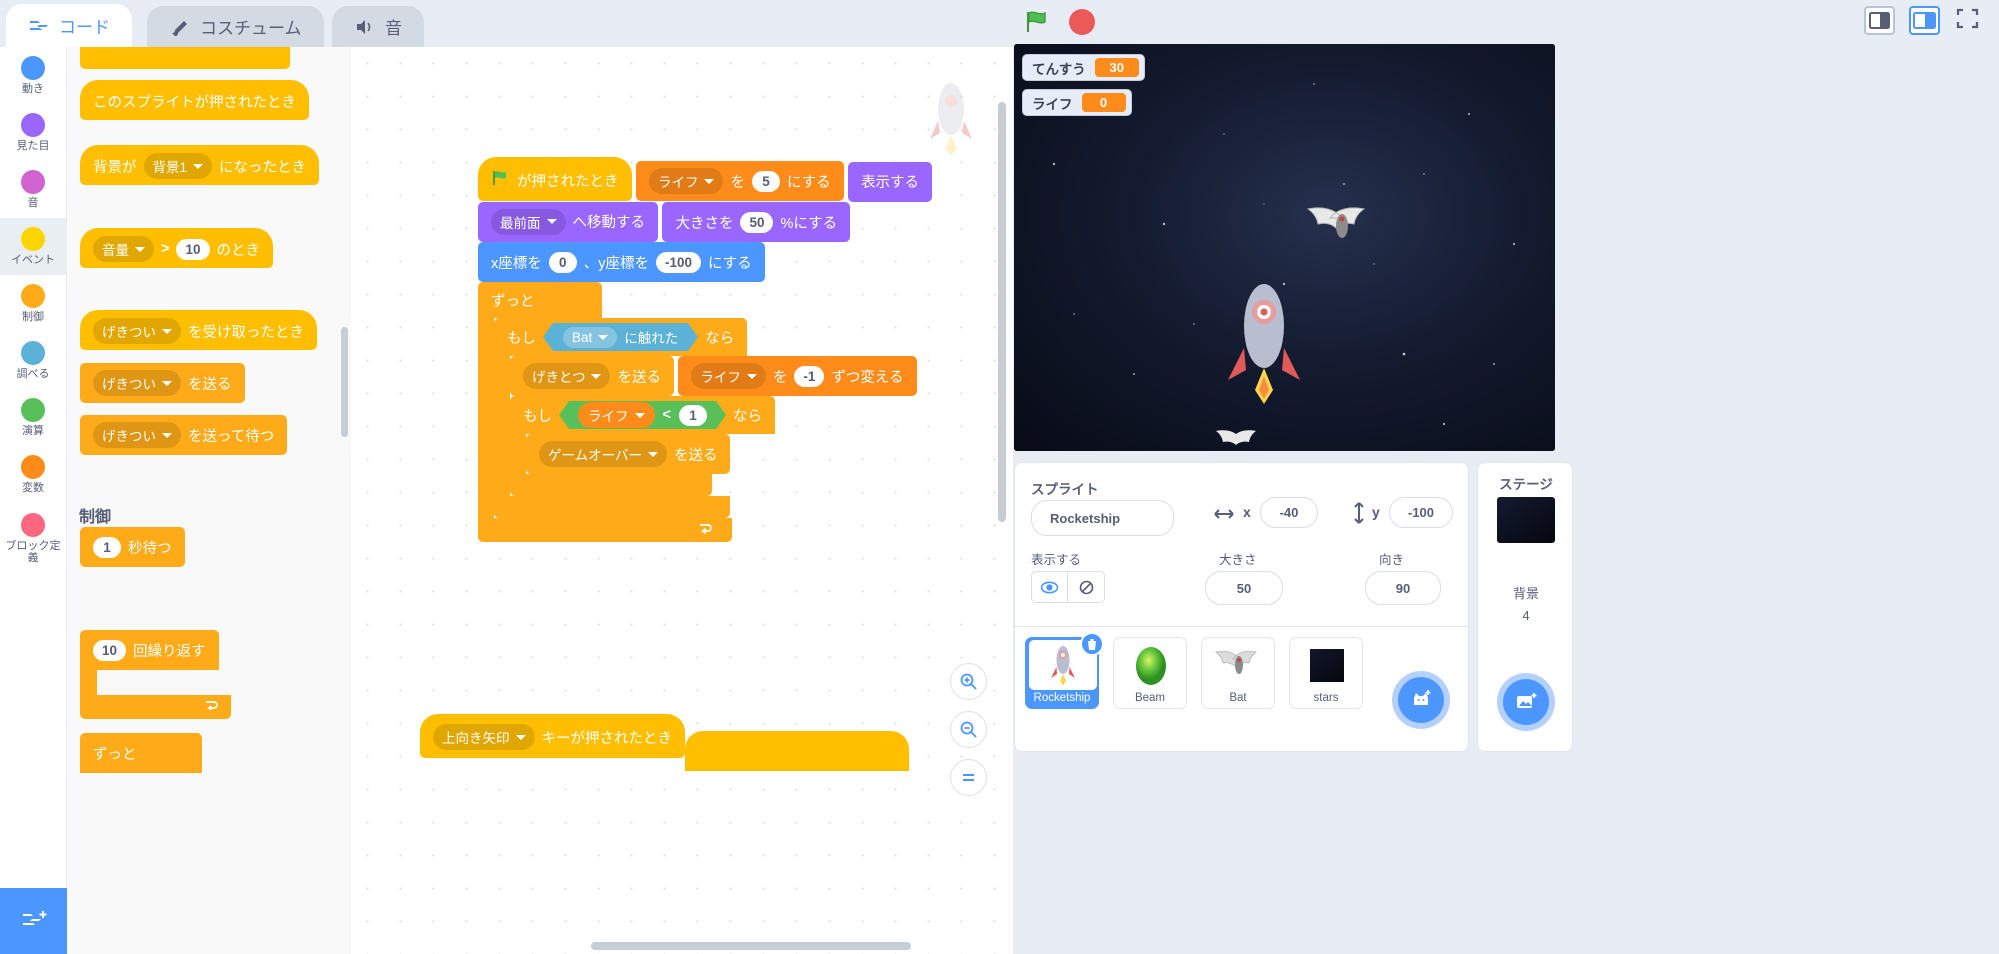 The height and width of the screenshot is (954, 1999). I want to click on add-backdrop-button, so click(1526, 702).